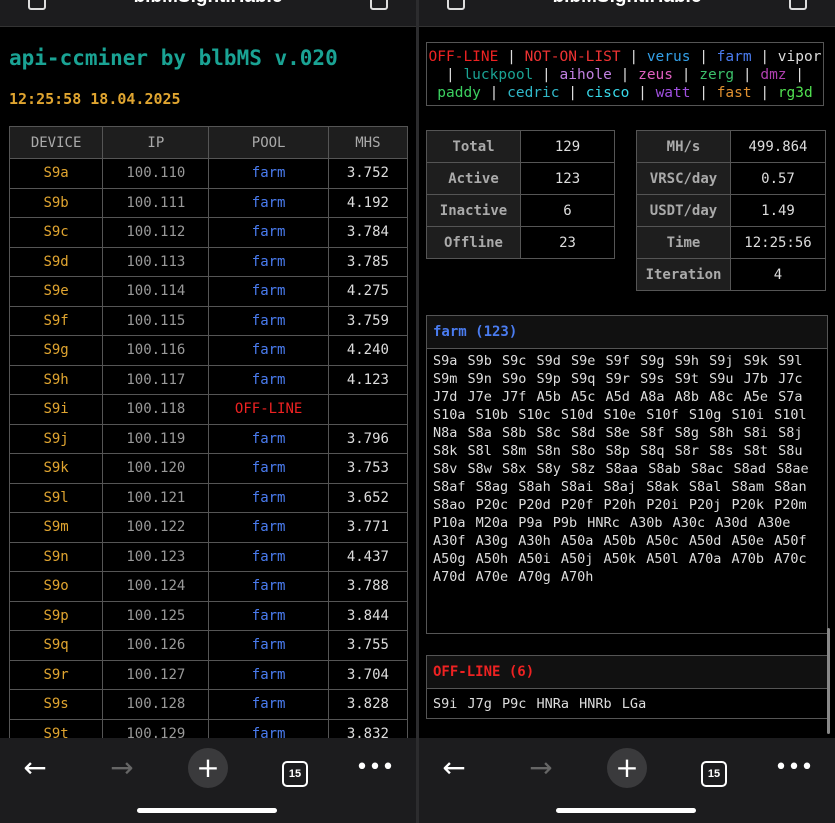 This screenshot has height=823, width=835. I want to click on mhs-cell: 3.828, so click(368, 704).